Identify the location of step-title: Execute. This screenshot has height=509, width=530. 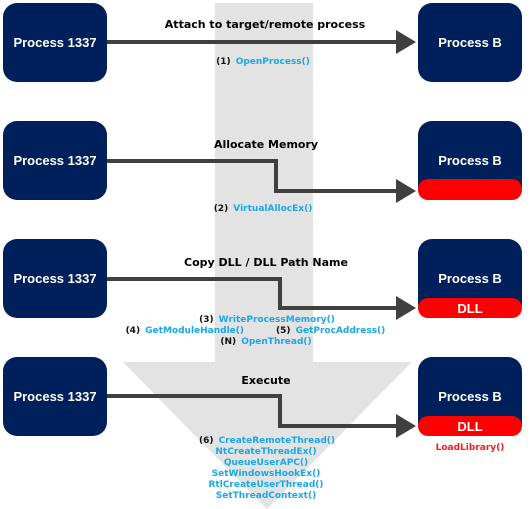
(265, 380).